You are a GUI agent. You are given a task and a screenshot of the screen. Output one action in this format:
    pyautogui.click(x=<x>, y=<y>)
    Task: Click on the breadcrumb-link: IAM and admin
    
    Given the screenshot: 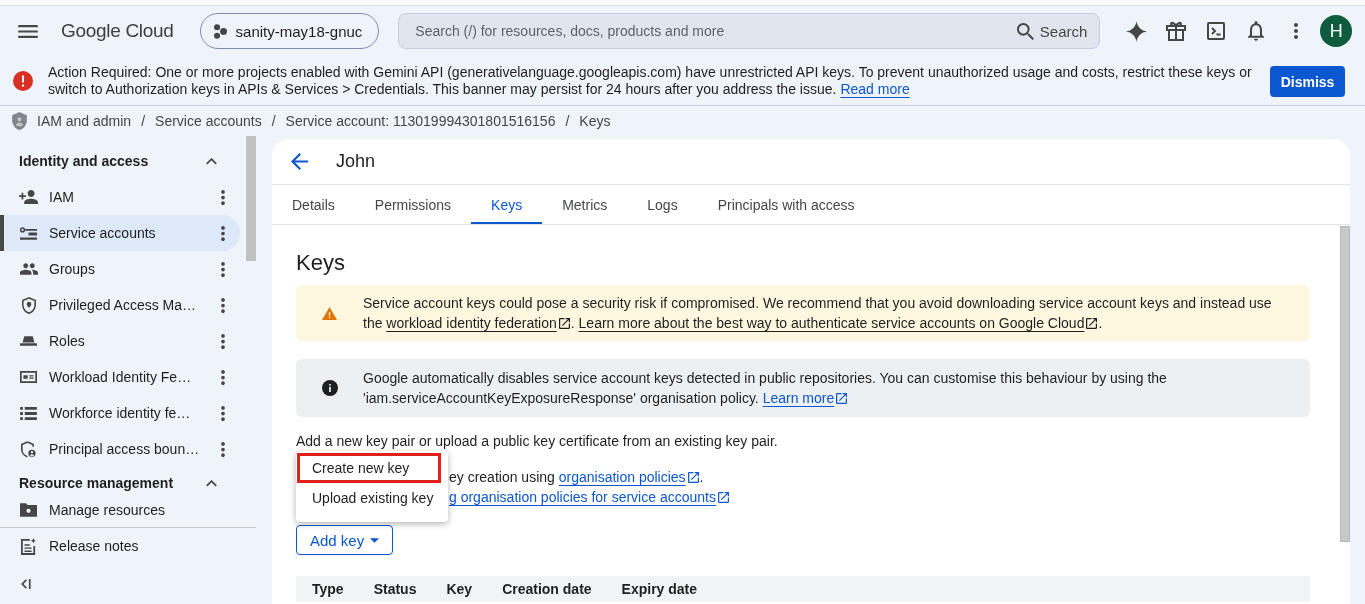 What is the action you would take?
    pyautogui.click(x=84, y=121)
    